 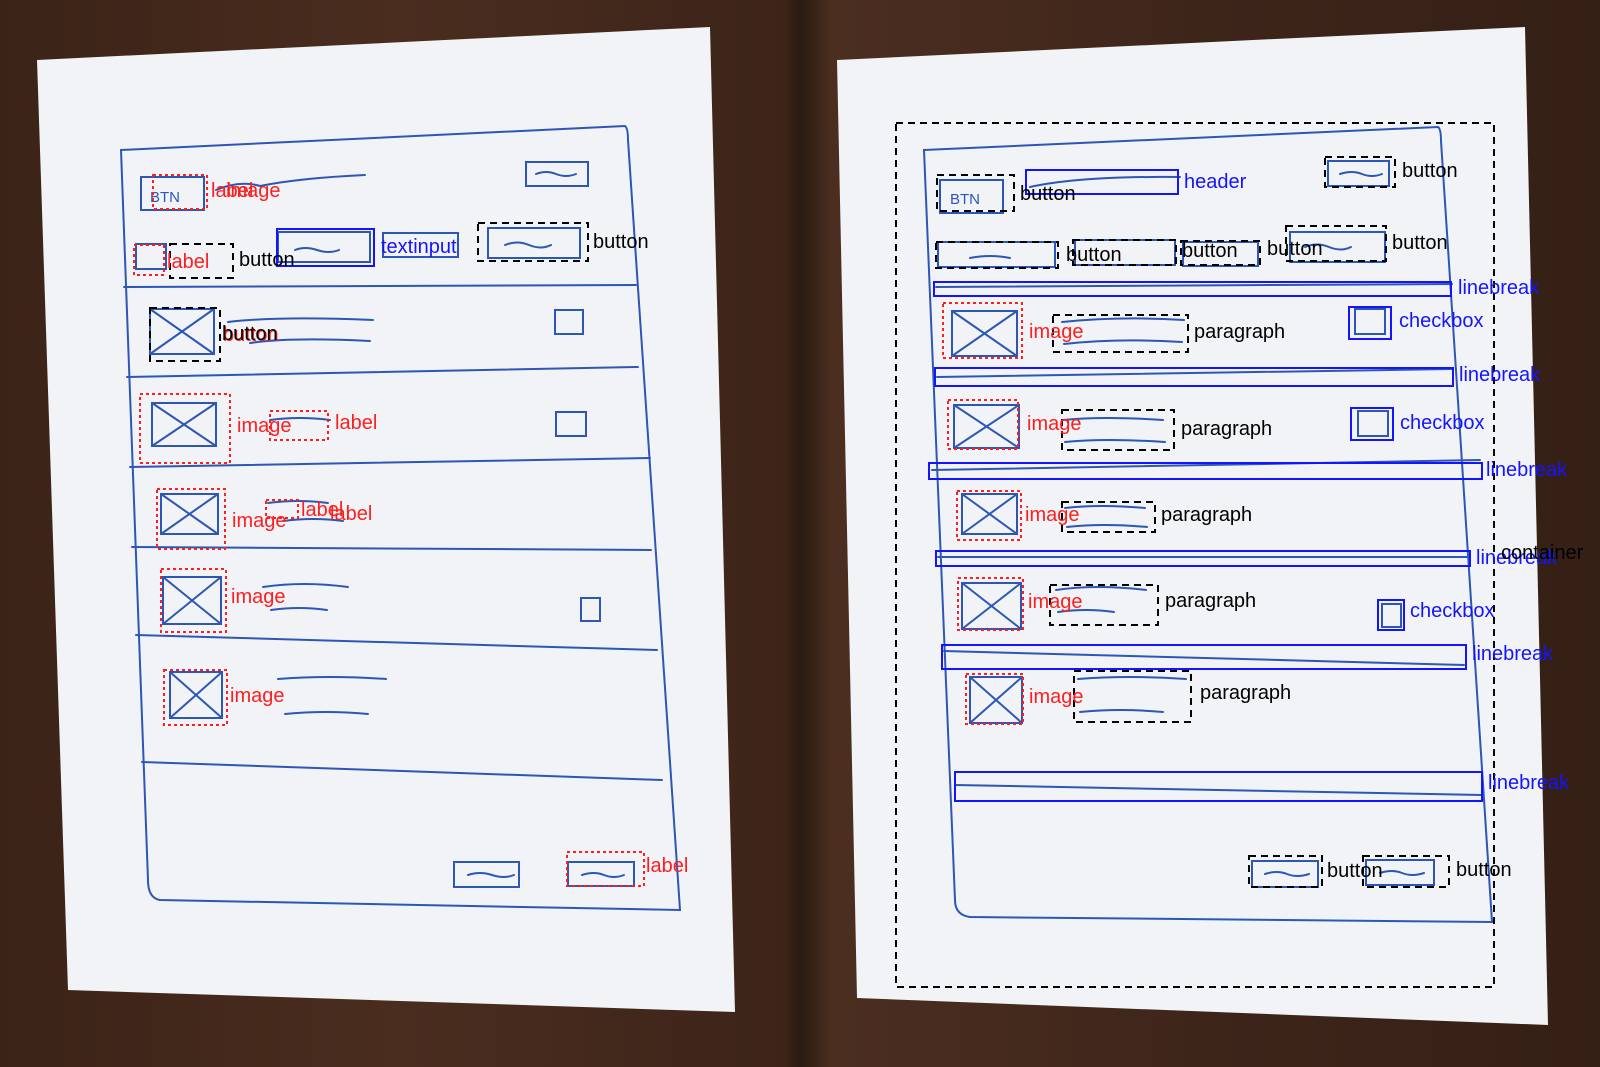 I want to click on label-right-image-row4: image, so click(x=1055, y=602).